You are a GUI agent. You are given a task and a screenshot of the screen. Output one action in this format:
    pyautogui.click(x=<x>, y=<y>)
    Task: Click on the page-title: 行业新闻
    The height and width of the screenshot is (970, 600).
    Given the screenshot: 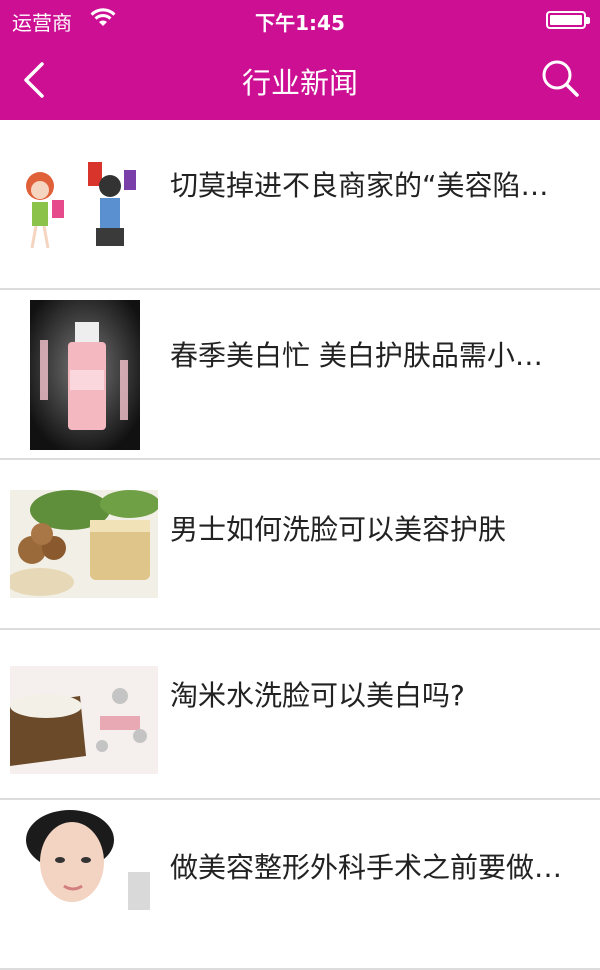 What is the action you would take?
    pyautogui.click(x=299, y=83)
    